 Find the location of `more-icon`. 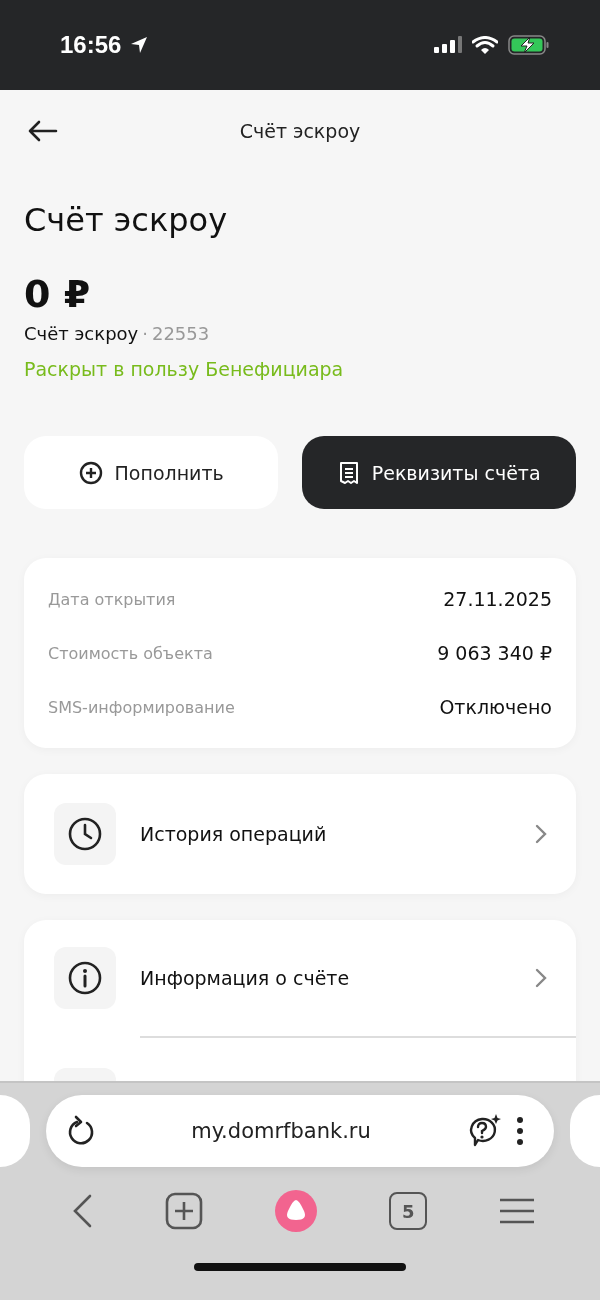

more-icon is located at coordinates (520, 1131).